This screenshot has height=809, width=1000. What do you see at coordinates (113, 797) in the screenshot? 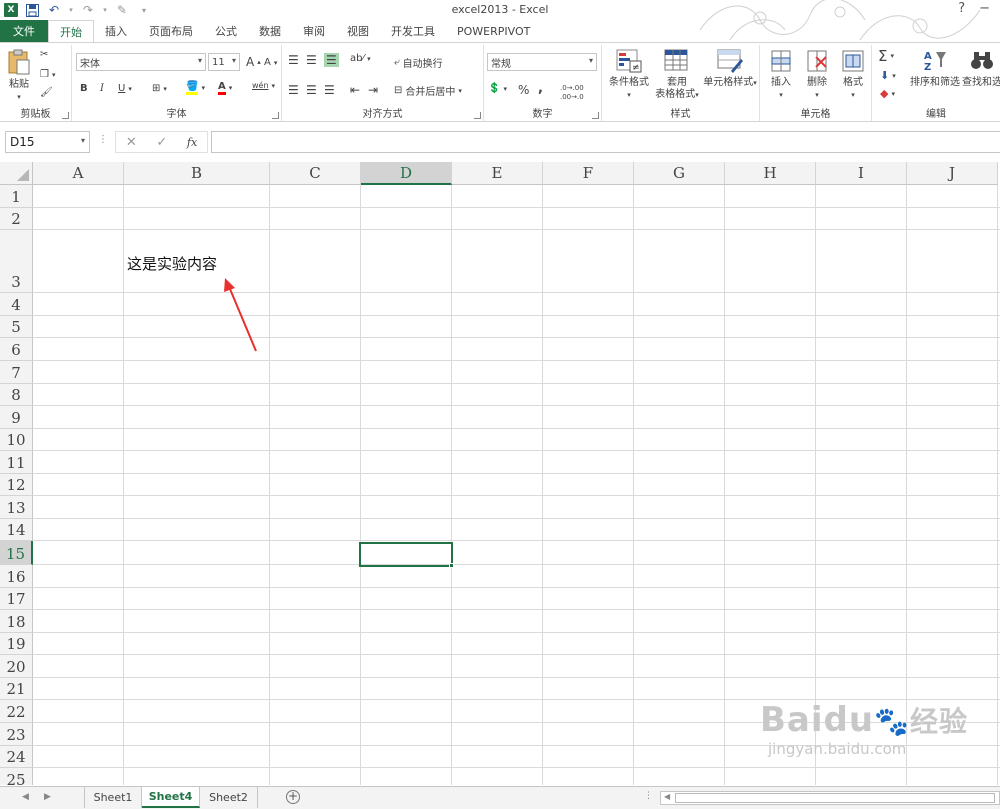
I see `sheet-tab-sheet1: Sheet1` at bounding box center [113, 797].